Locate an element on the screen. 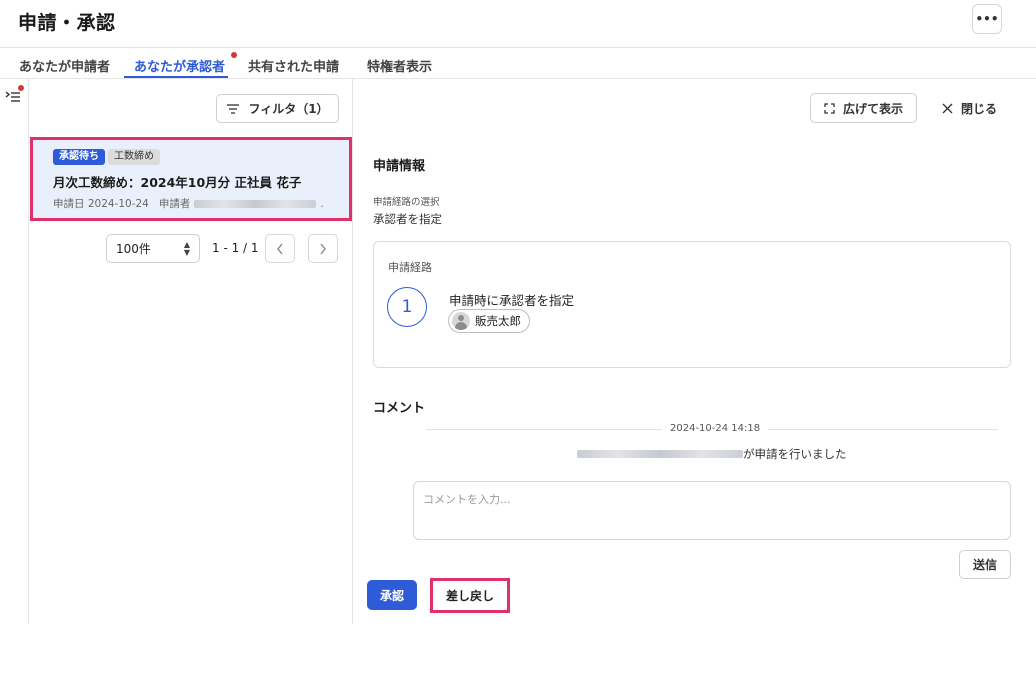 This screenshot has height=674, width=1036. comment-entry: が申請を行いました is located at coordinates (712, 454).